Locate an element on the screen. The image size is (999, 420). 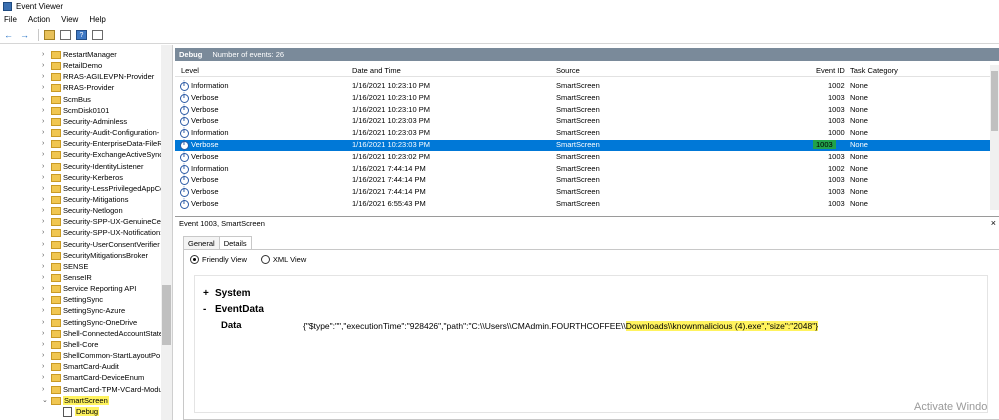
column-level: Level is located at coordinates (190, 70).